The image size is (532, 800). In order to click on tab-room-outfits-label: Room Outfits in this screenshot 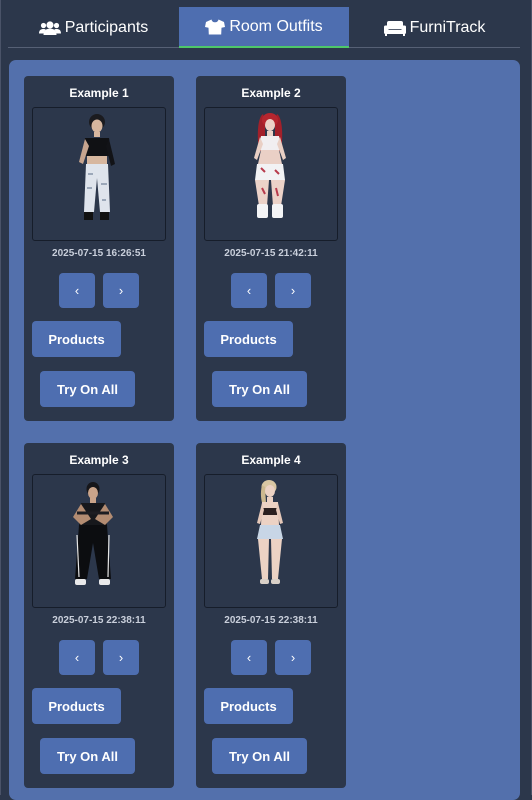, I will do `click(276, 26)`.